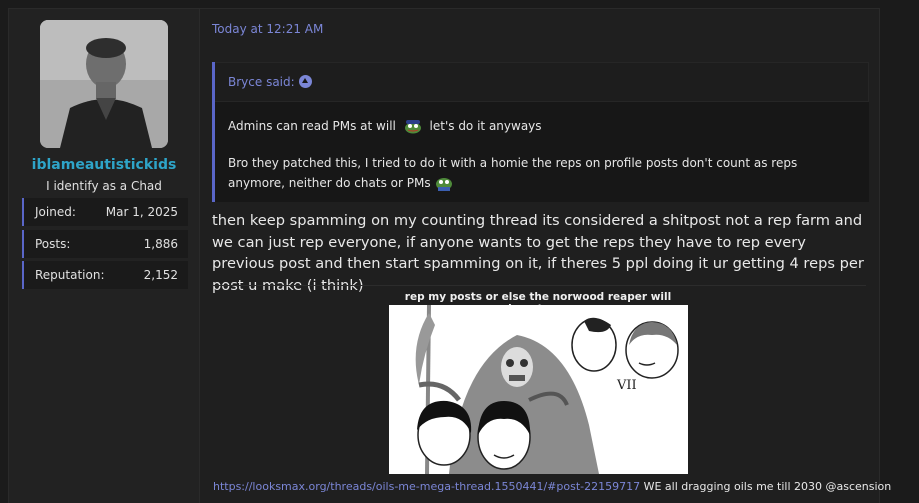 The width and height of the screenshot is (919, 503). Describe the element at coordinates (141, 212) in the screenshot. I see `stat-value: Mar 1, 2025` at that location.